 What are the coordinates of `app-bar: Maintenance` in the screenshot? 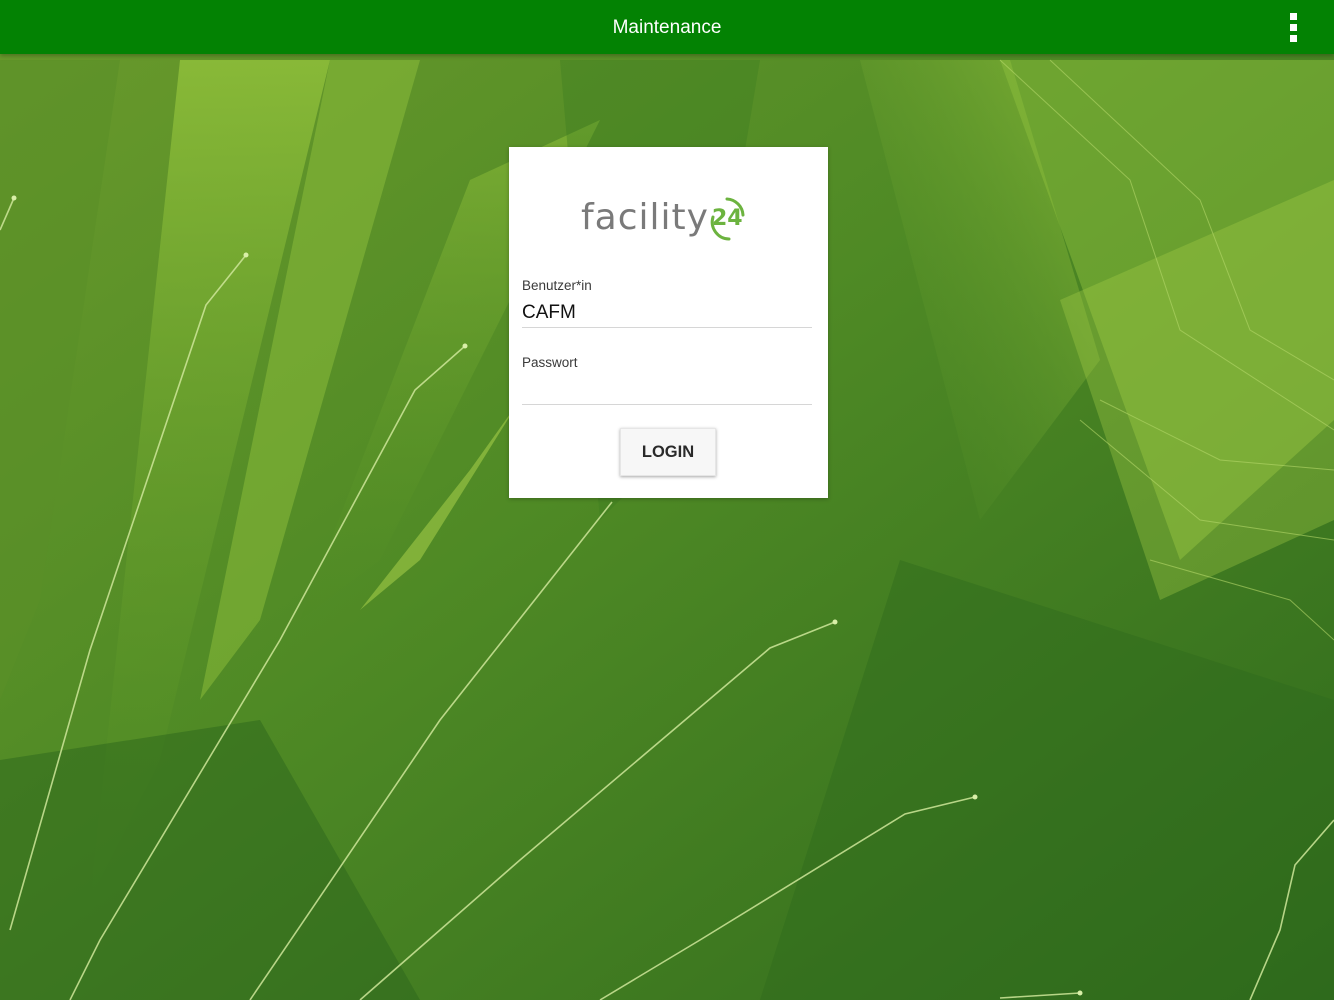 It's located at (667, 27).